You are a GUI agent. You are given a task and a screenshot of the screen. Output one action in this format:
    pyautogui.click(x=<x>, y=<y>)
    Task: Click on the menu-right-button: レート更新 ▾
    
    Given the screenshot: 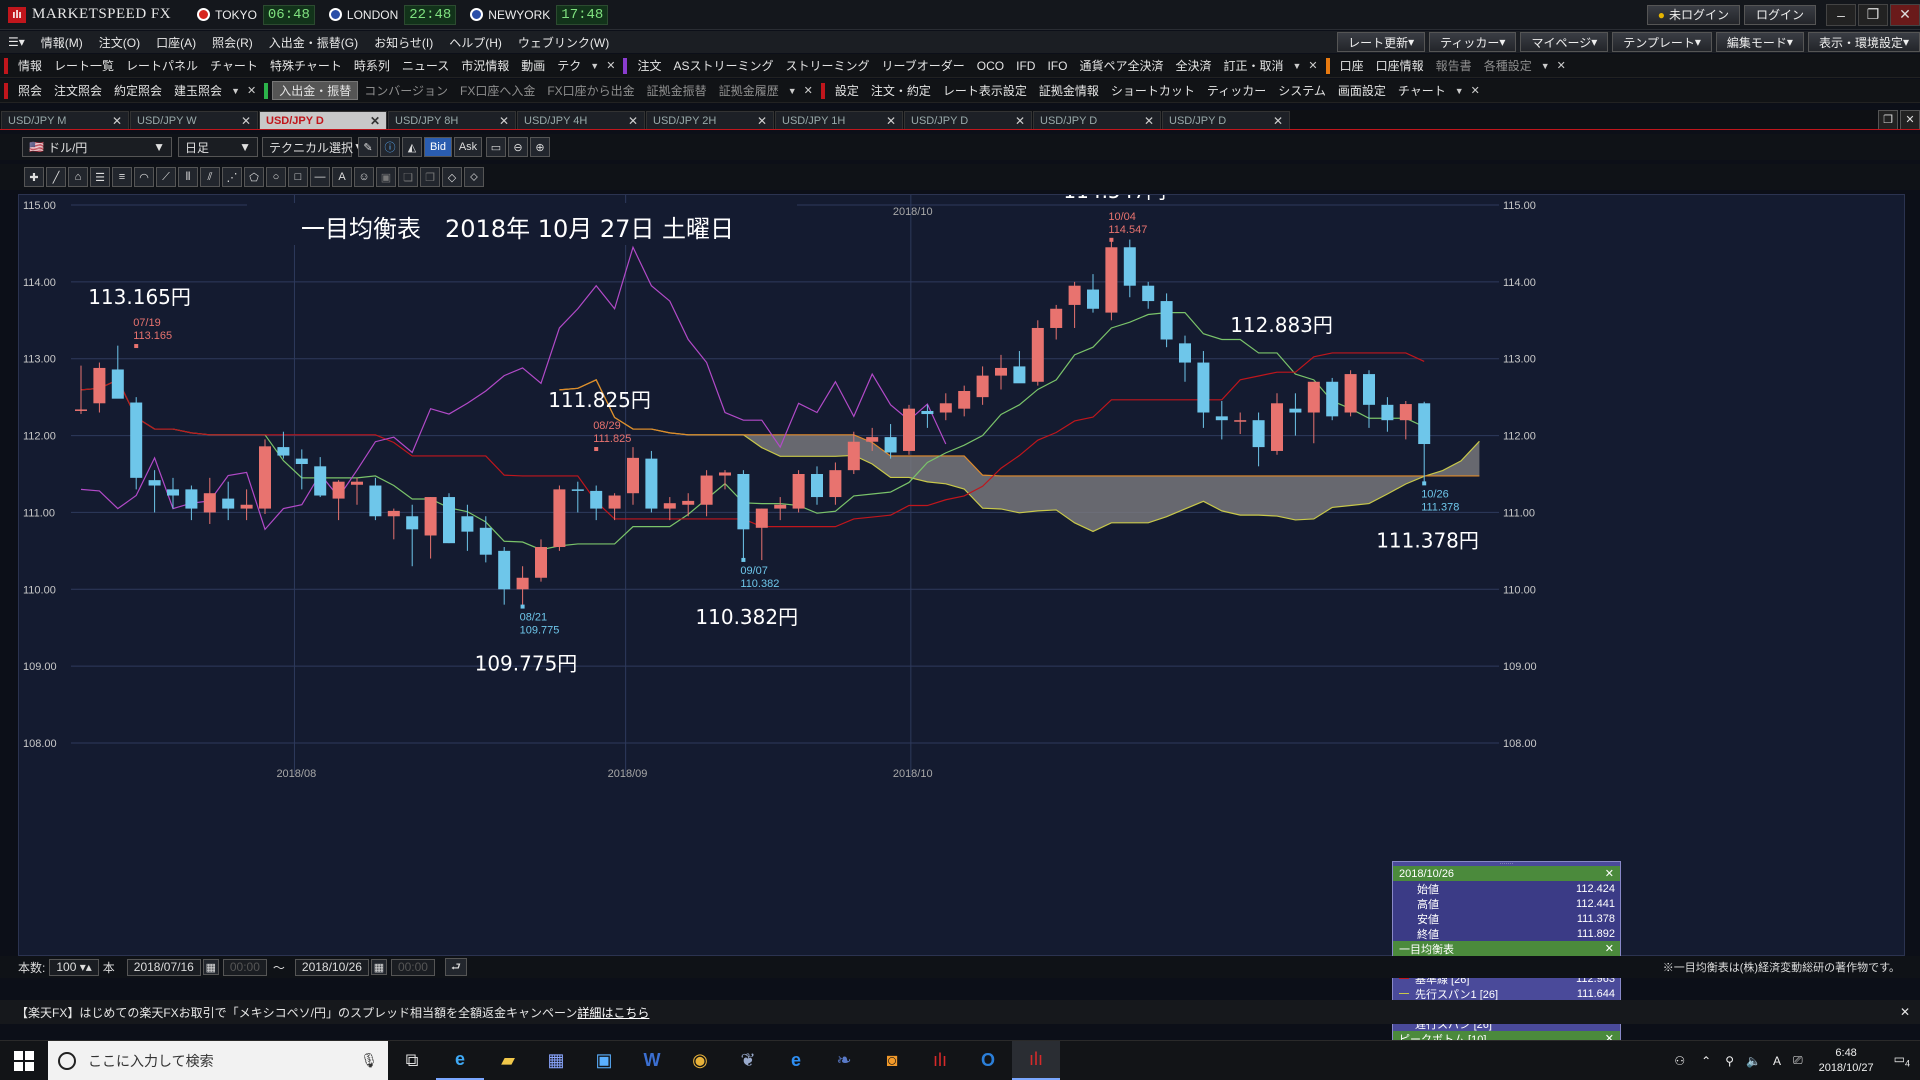 What is the action you would take?
    pyautogui.click(x=1381, y=42)
    